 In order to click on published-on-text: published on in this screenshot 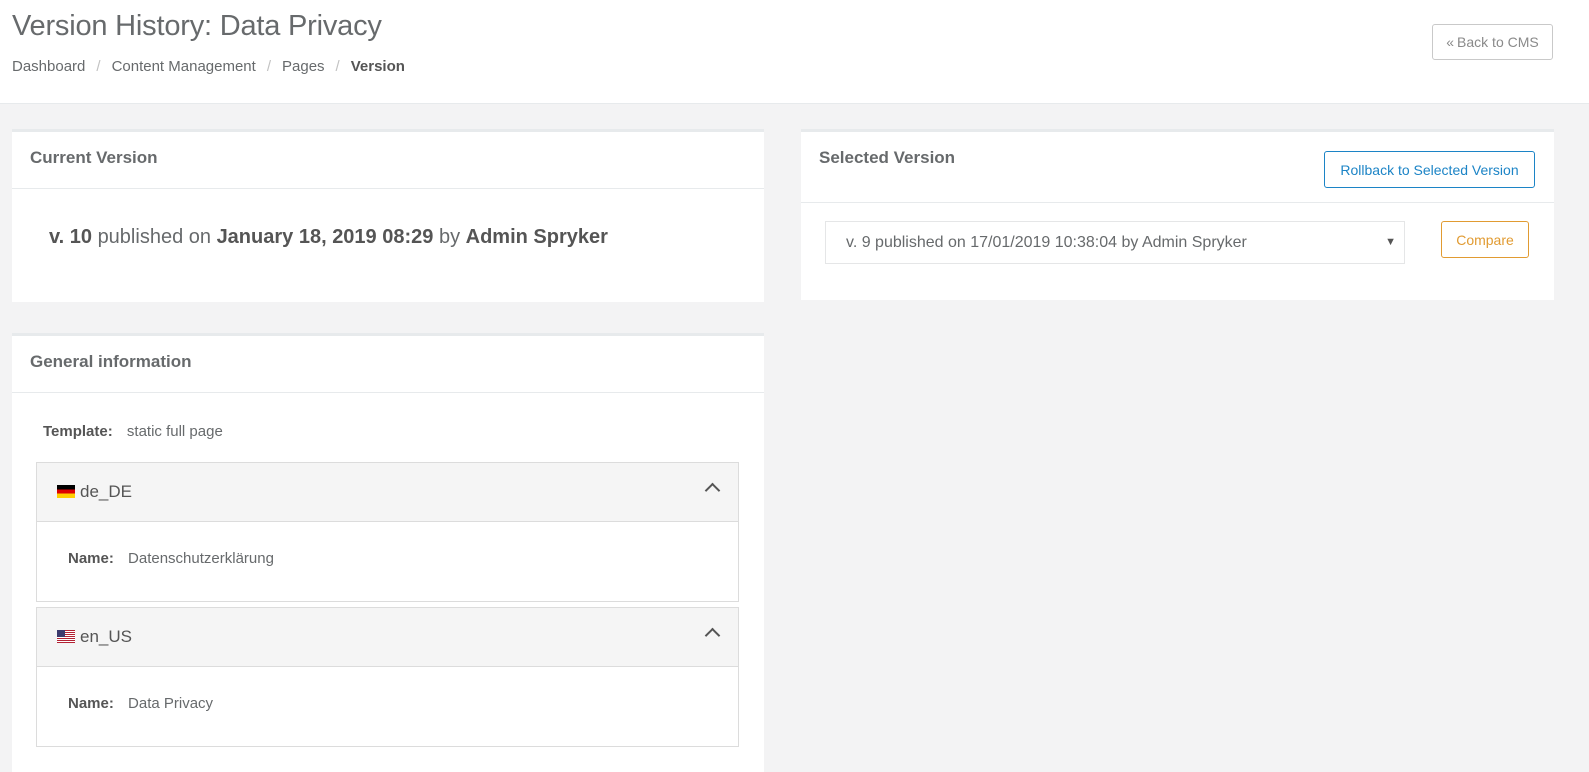, I will do `click(154, 237)`.